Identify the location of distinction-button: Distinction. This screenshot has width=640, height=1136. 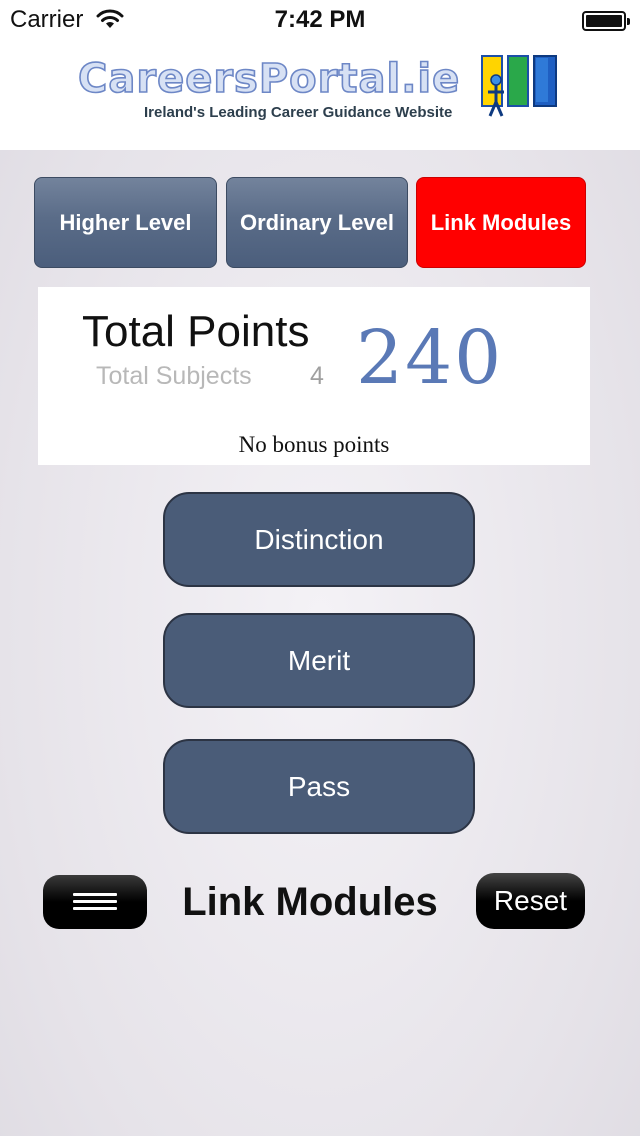
(319, 539).